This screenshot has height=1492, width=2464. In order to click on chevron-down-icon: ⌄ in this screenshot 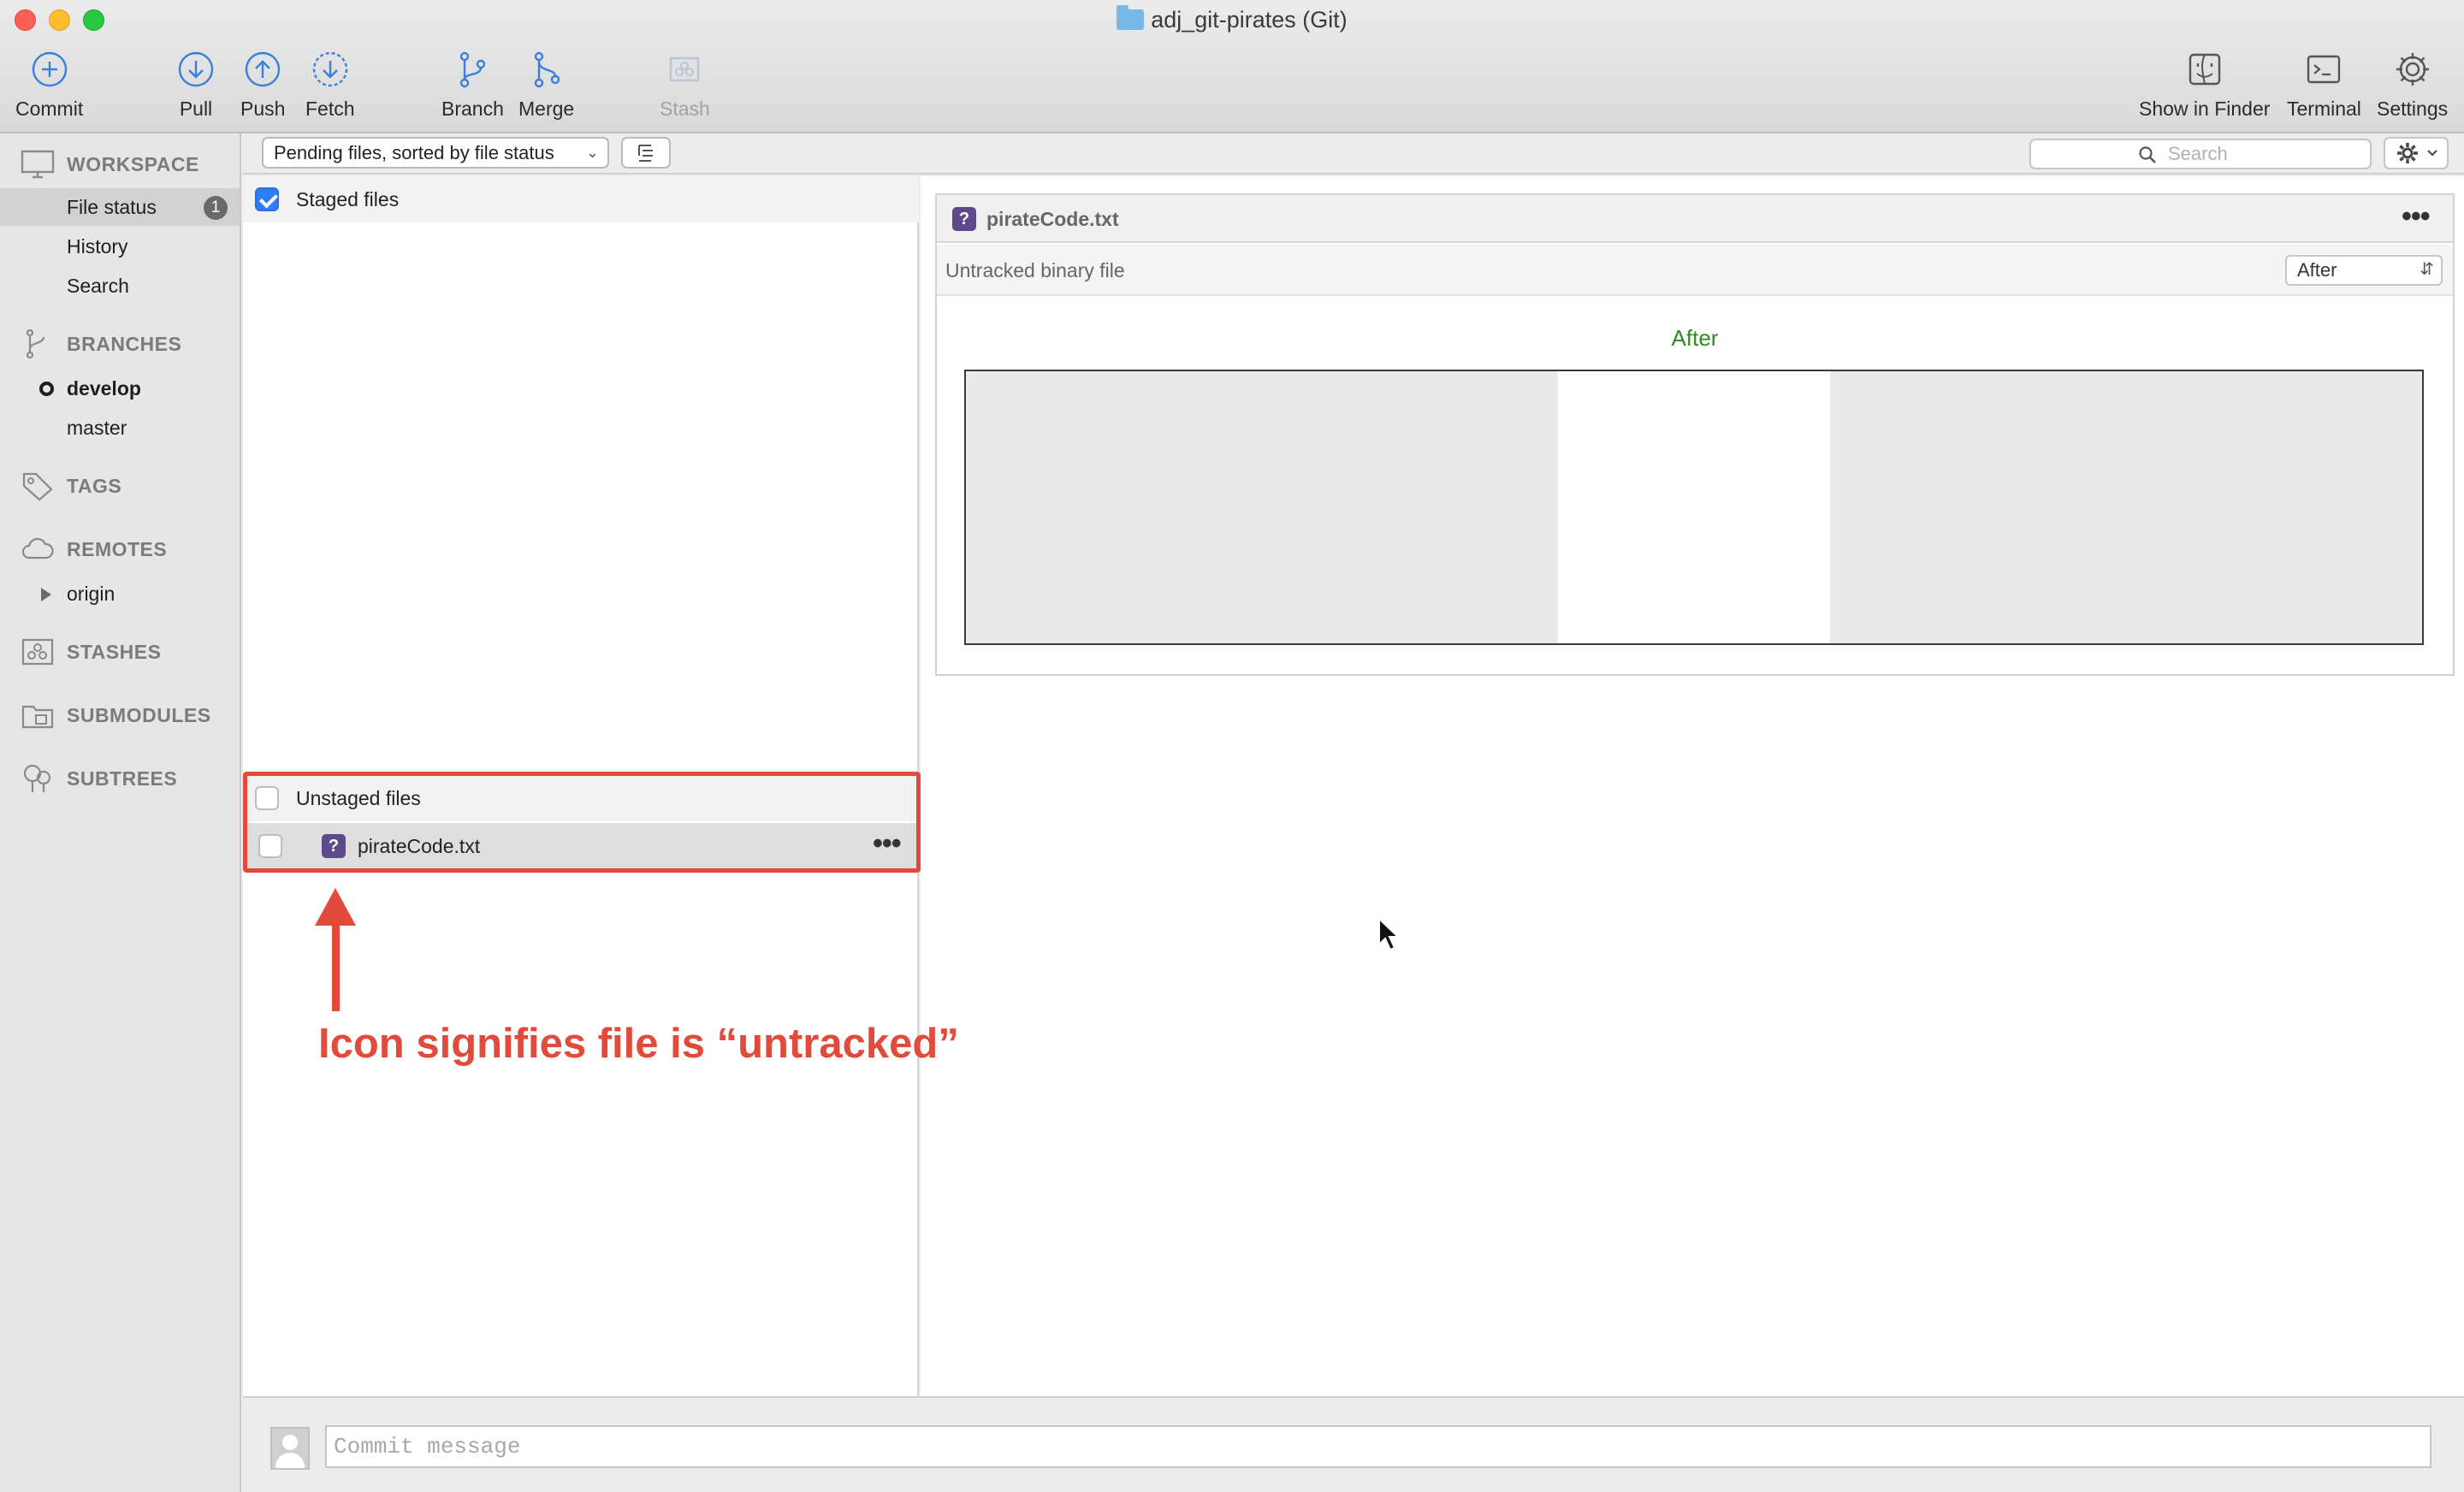, I will do `click(592, 152)`.